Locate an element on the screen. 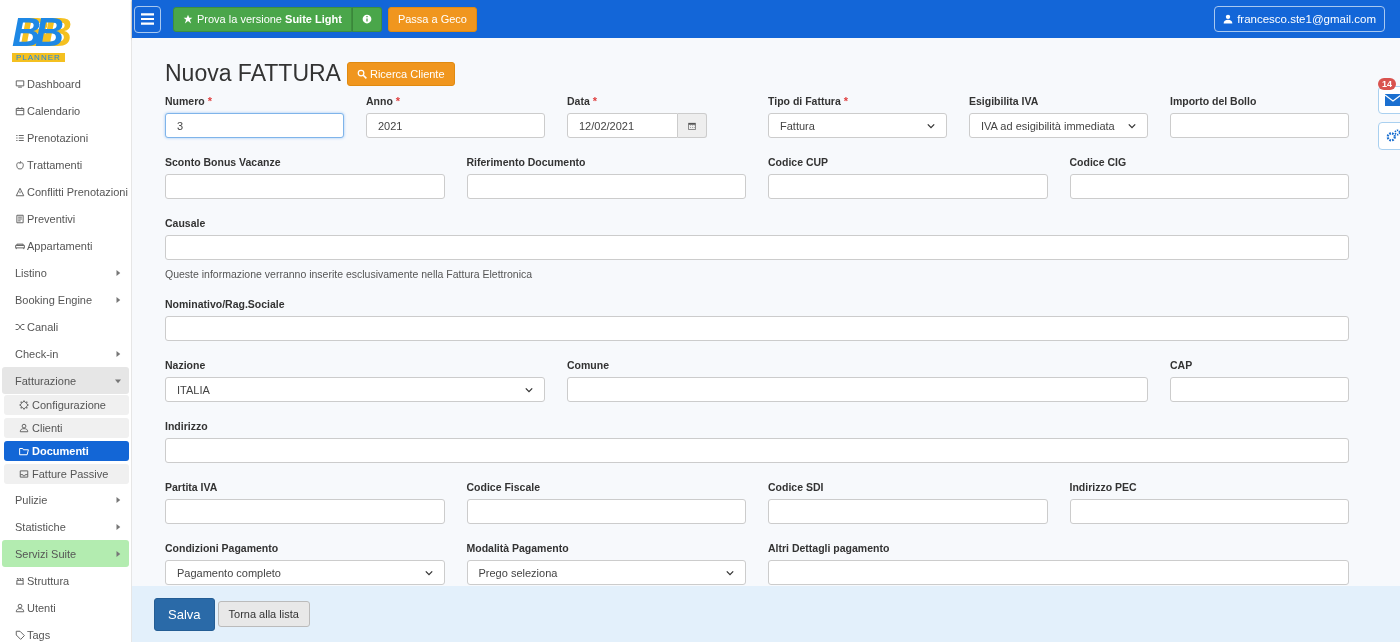 This screenshot has height=642, width=1400. search-icon is located at coordinates (361, 73).